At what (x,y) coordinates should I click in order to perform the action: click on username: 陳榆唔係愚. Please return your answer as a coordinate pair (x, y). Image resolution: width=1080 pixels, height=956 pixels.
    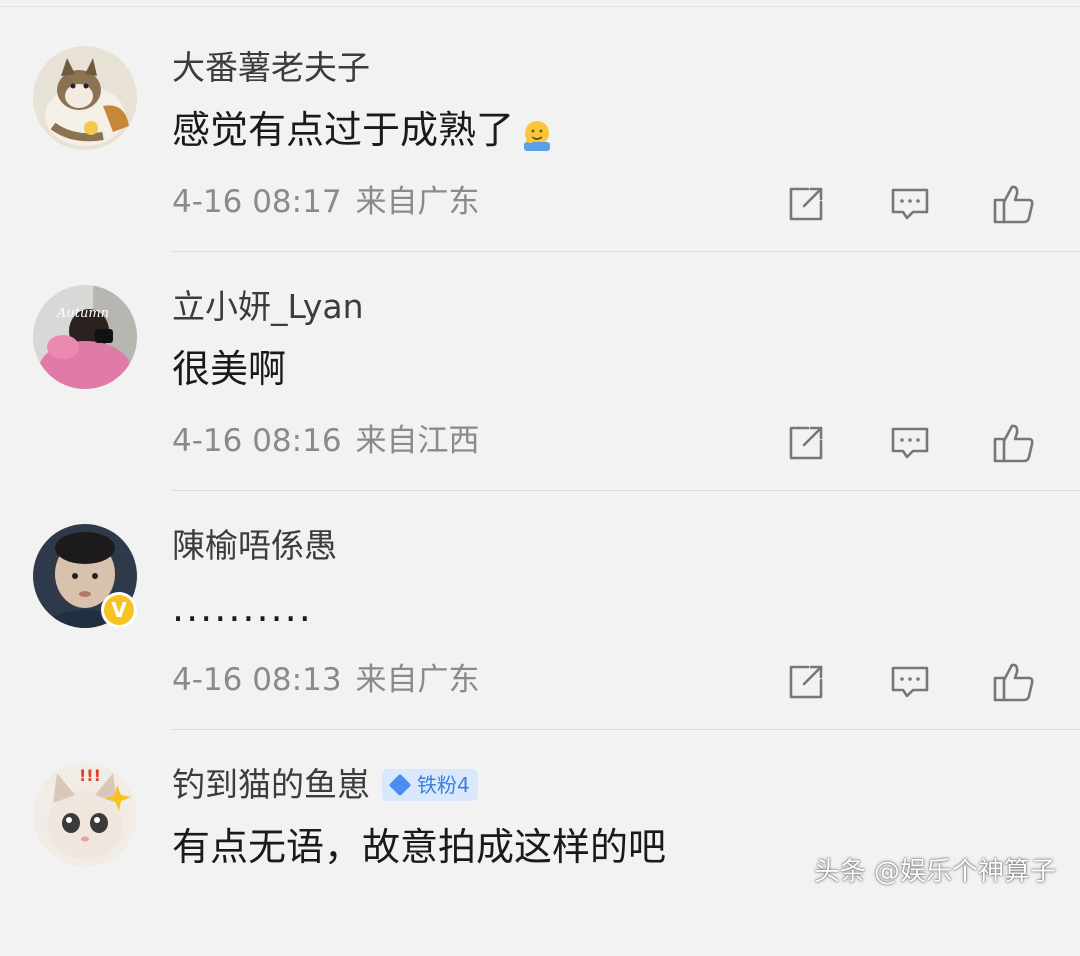
    Looking at the image, I should click on (254, 546).